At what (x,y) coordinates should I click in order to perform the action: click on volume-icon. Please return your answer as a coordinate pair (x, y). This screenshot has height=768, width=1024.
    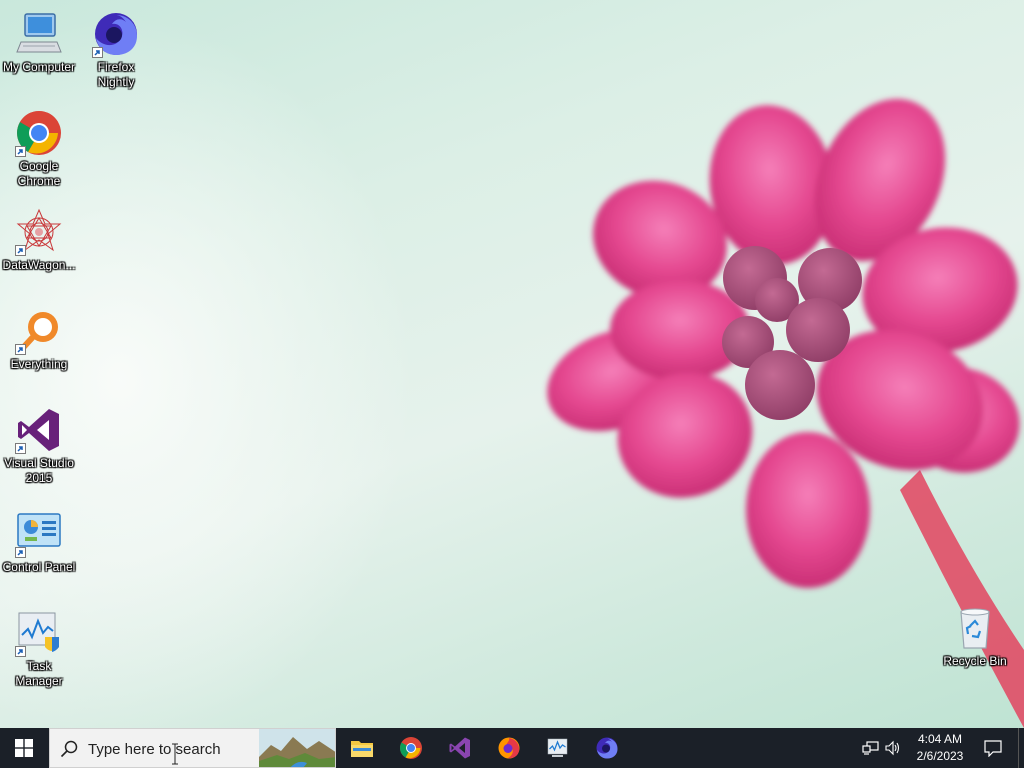
    Looking at the image, I should click on (893, 748).